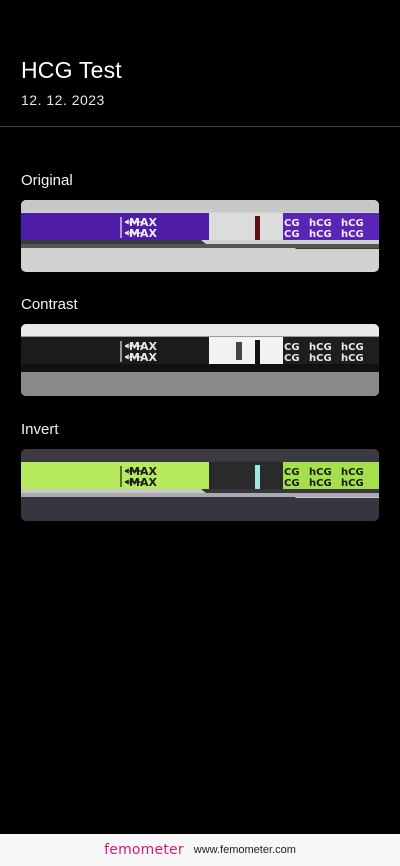 This screenshot has width=400, height=866. Describe the element at coordinates (49, 304) in the screenshot. I see `section-label-contrast: Contrast` at that location.